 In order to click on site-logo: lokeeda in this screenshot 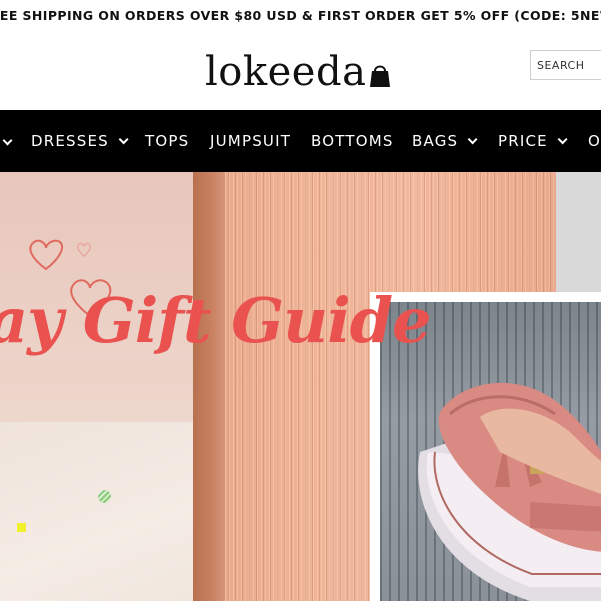, I will do `click(298, 70)`.